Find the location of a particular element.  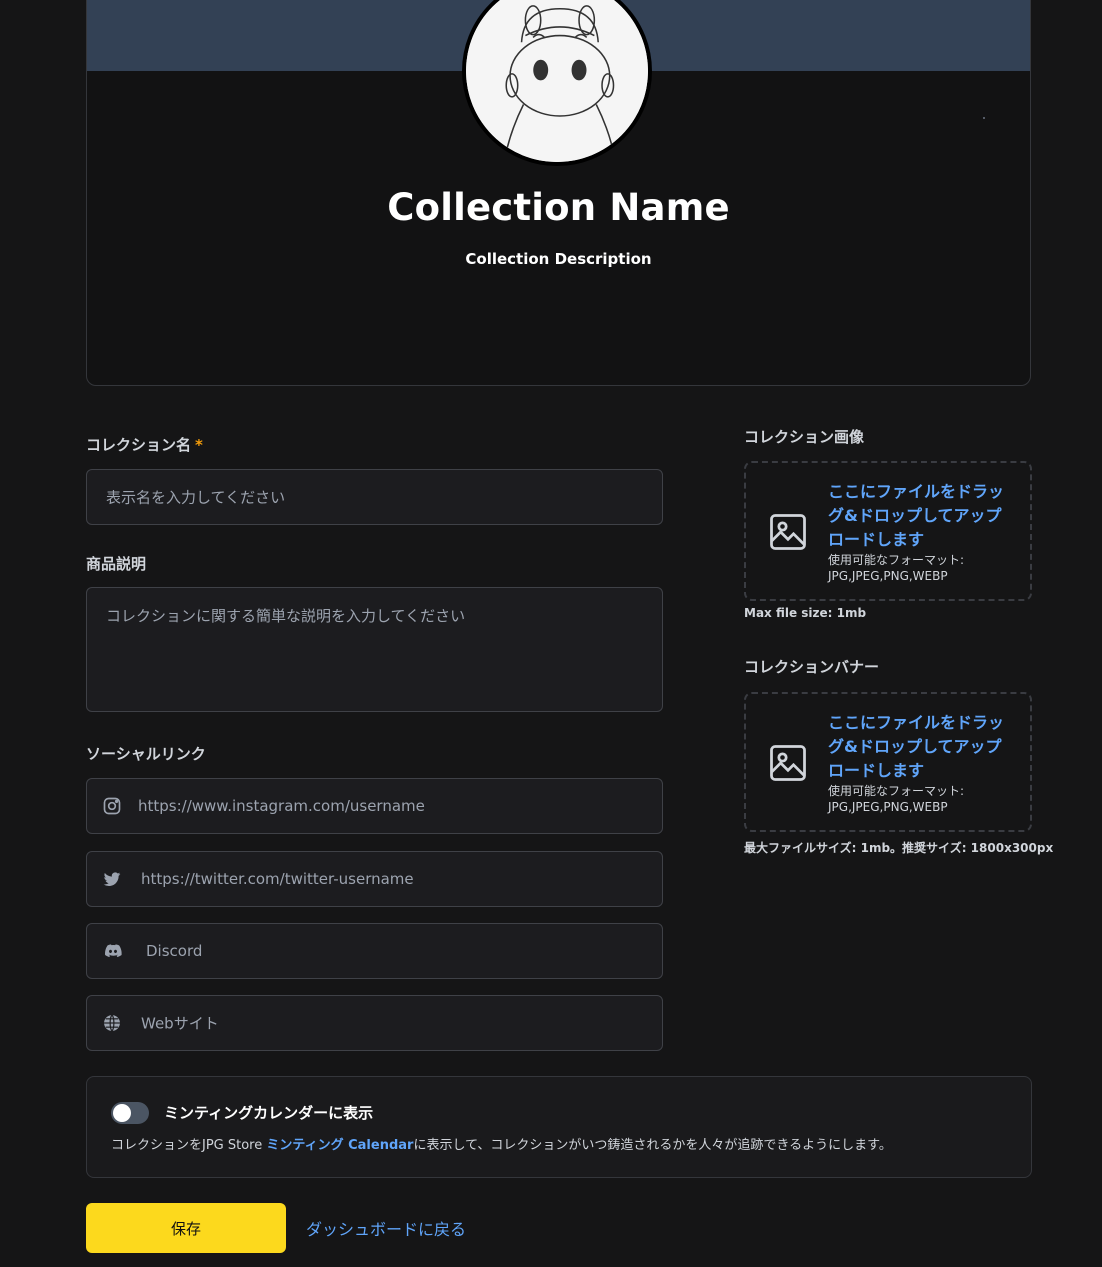

discord-icon is located at coordinates (113, 951).